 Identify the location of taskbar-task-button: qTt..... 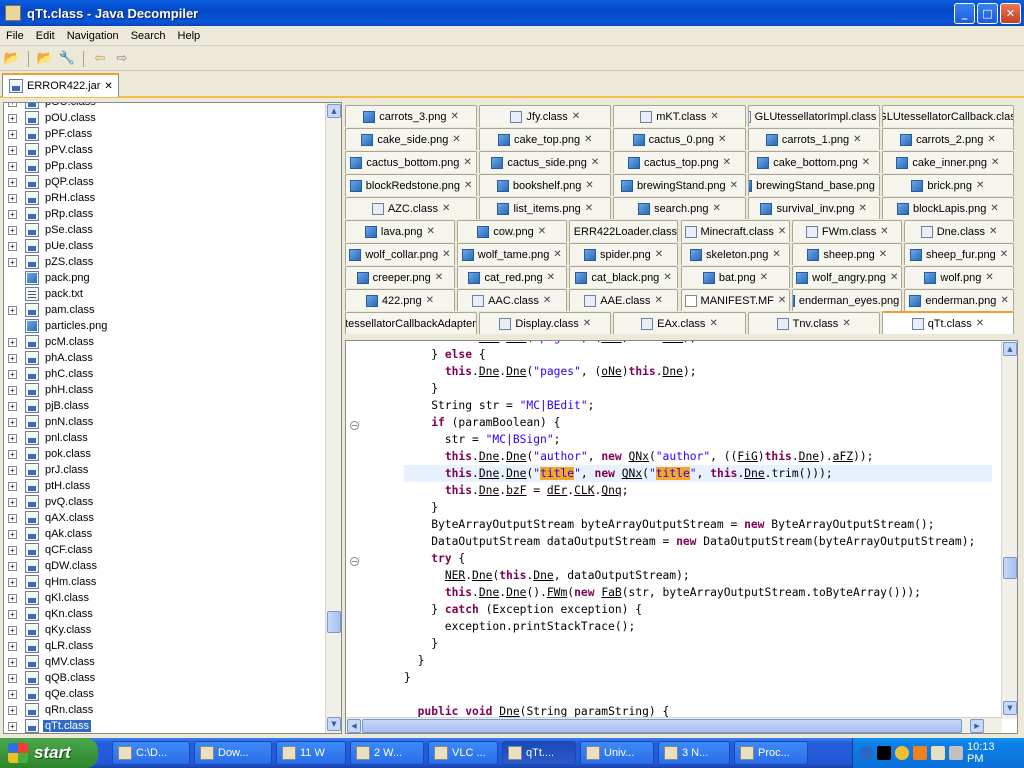
(539, 753).